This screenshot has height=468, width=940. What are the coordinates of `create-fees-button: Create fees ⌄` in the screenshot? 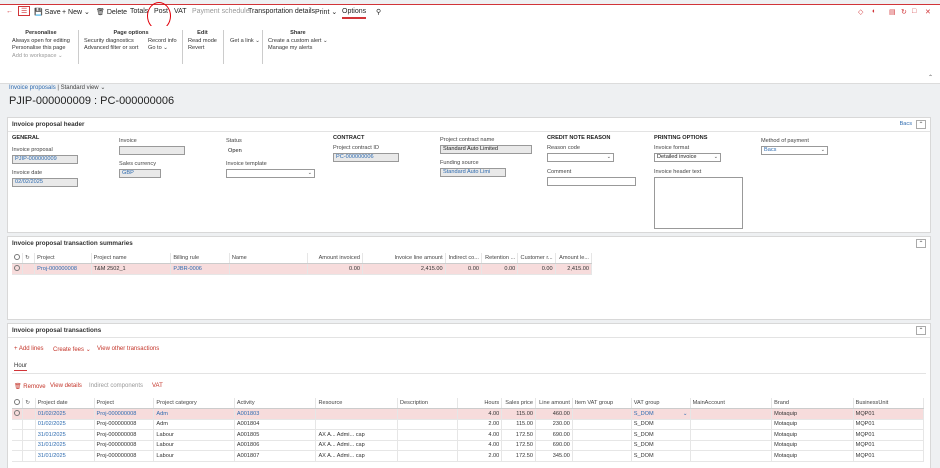 It's located at (72, 349).